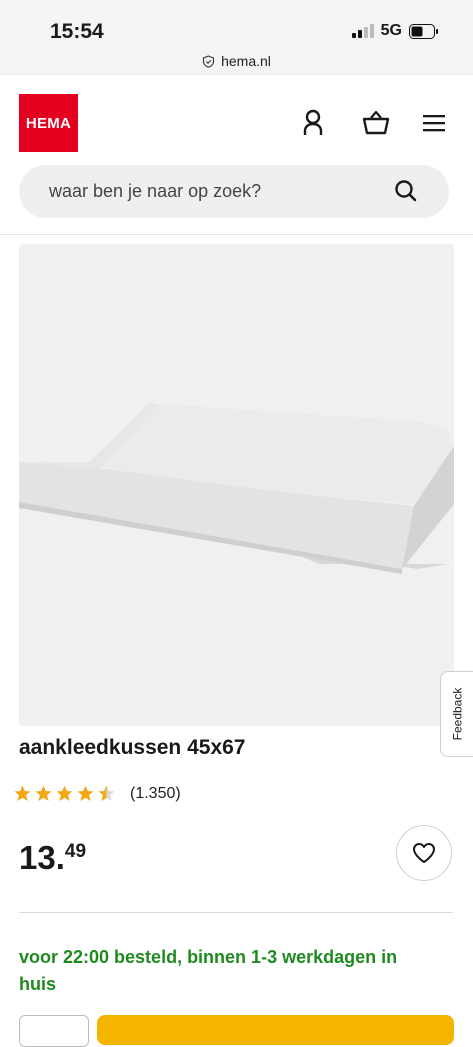 The width and height of the screenshot is (473, 1047). I want to click on battery-icon, so click(423, 31).